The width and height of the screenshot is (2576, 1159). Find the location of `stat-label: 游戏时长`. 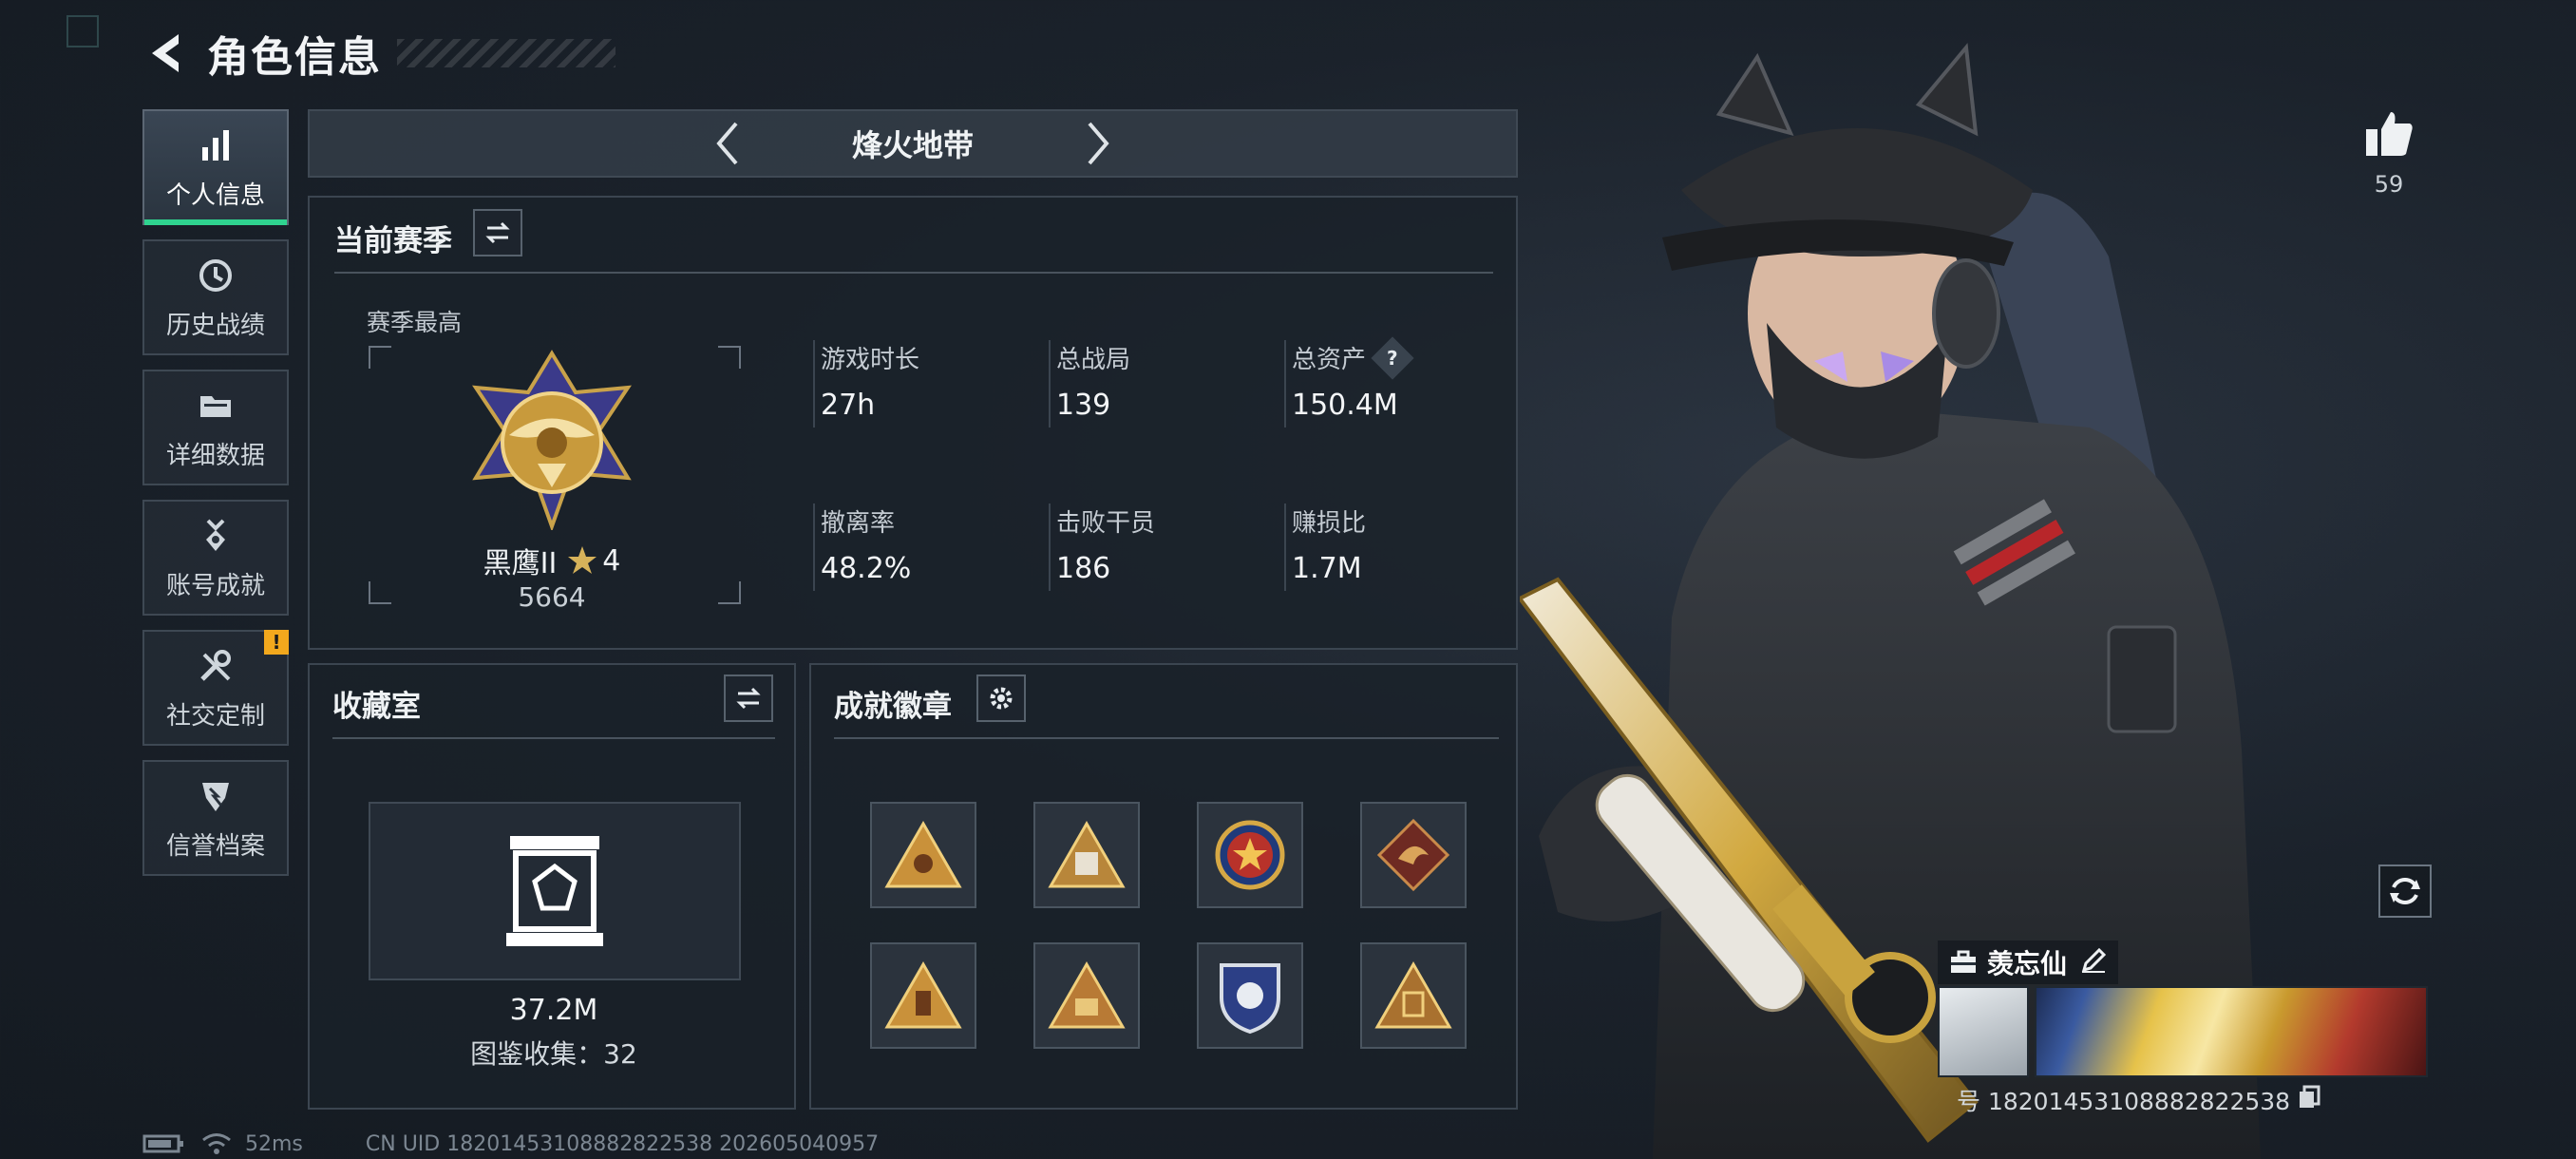

stat-label: 游戏时长 is located at coordinates (870, 360).